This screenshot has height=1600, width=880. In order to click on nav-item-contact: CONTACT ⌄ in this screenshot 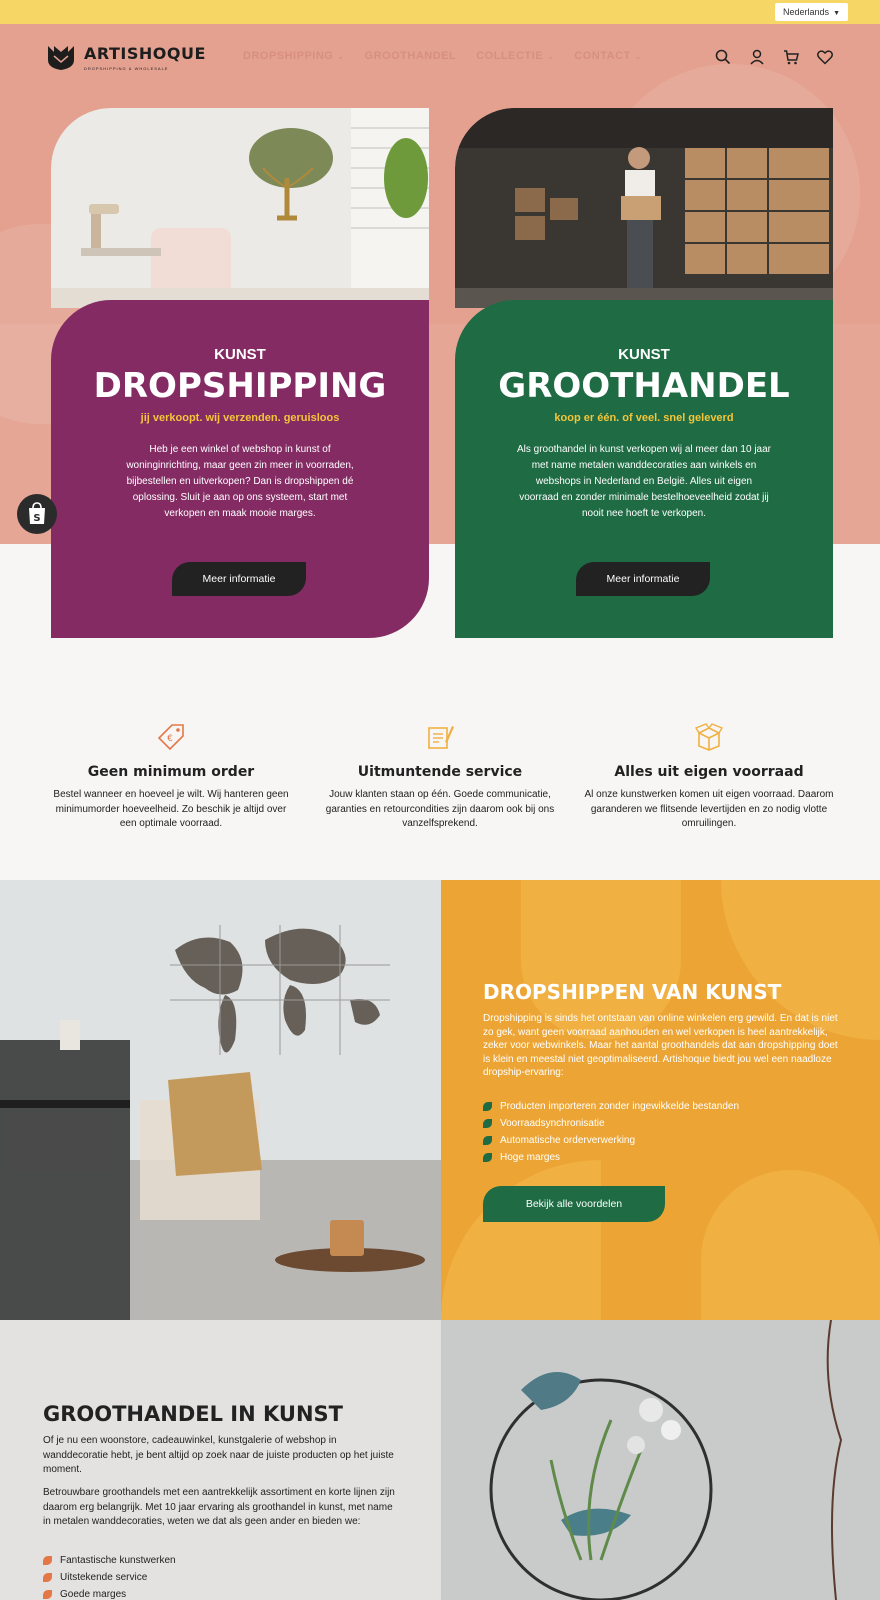, I will do `click(608, 56)`.